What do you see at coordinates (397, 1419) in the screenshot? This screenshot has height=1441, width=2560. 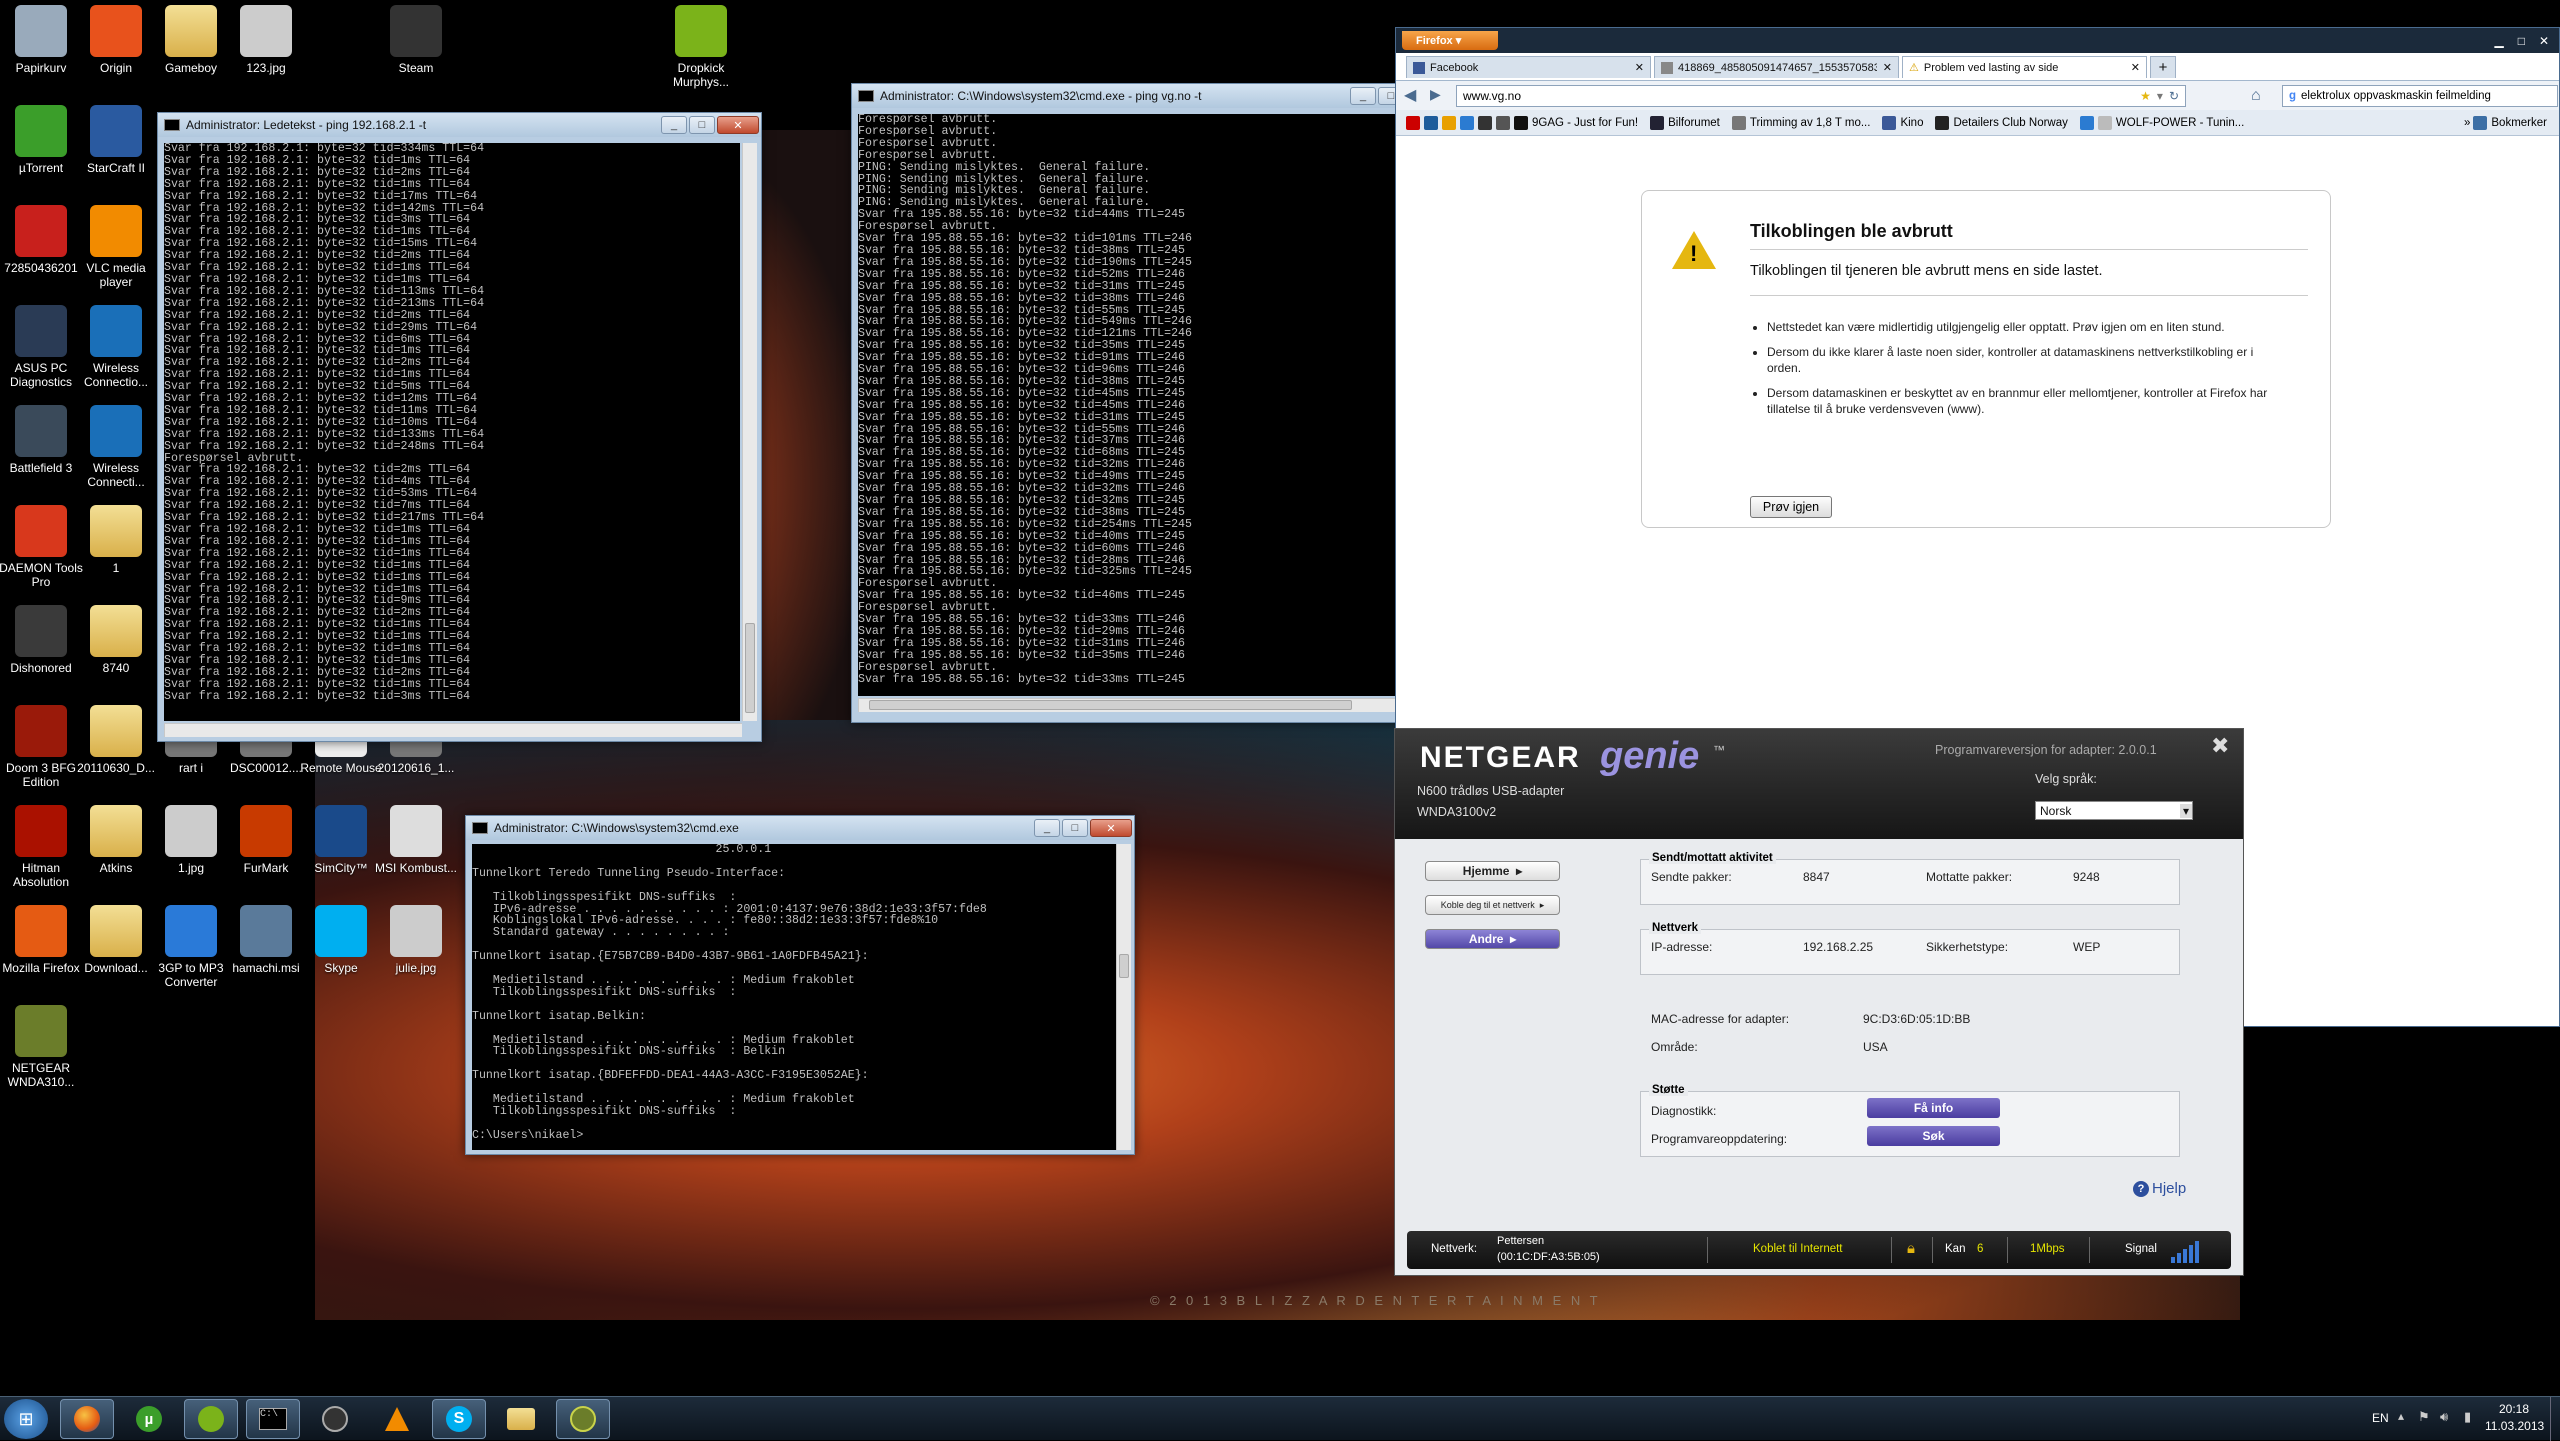 I see `taskbar-vlc` at bounding box center [397, 1419].